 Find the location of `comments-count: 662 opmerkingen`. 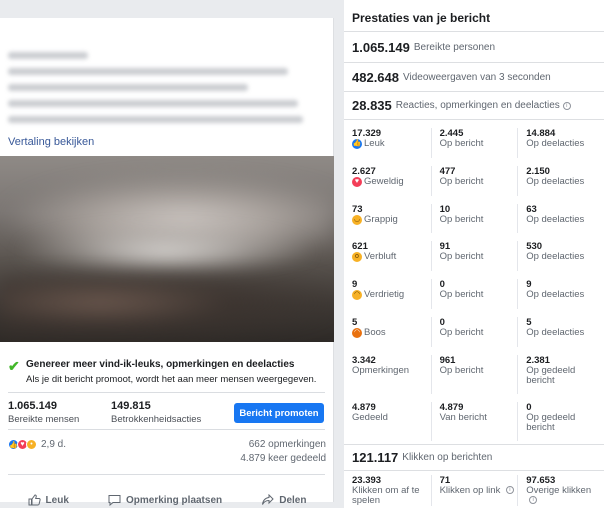

comments-count: 662 opmerkingen is located at coordinates (283, 445).